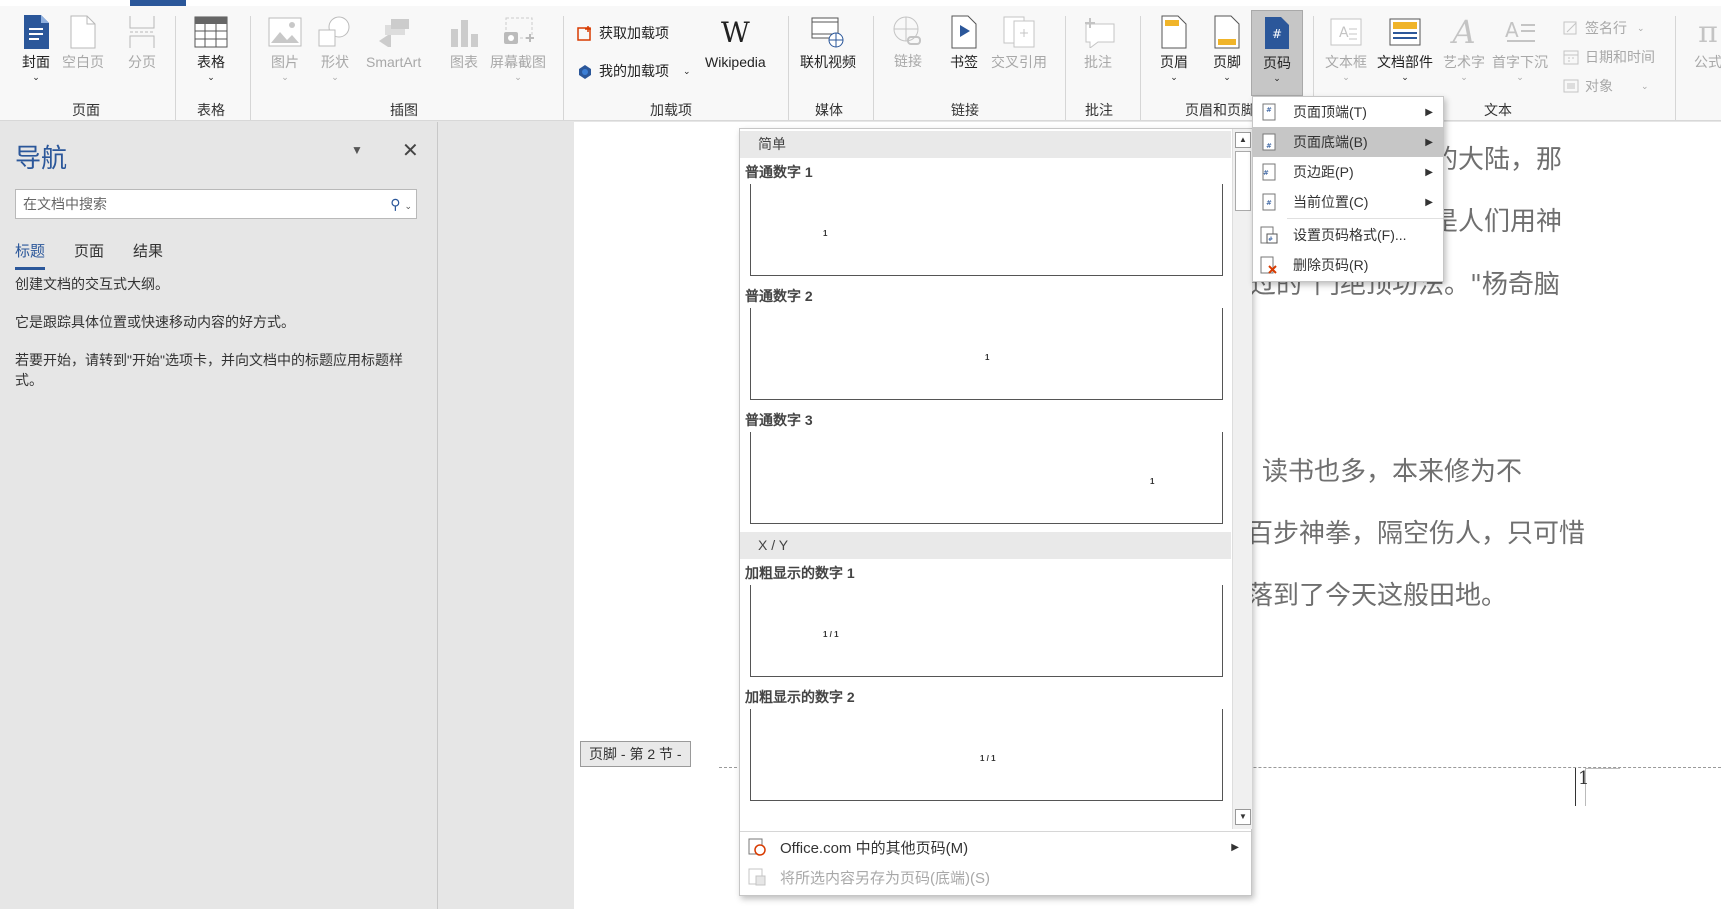  Describe the element at coordinates (1227, 32) in the screenshot. I see `footer-icon` at that location.